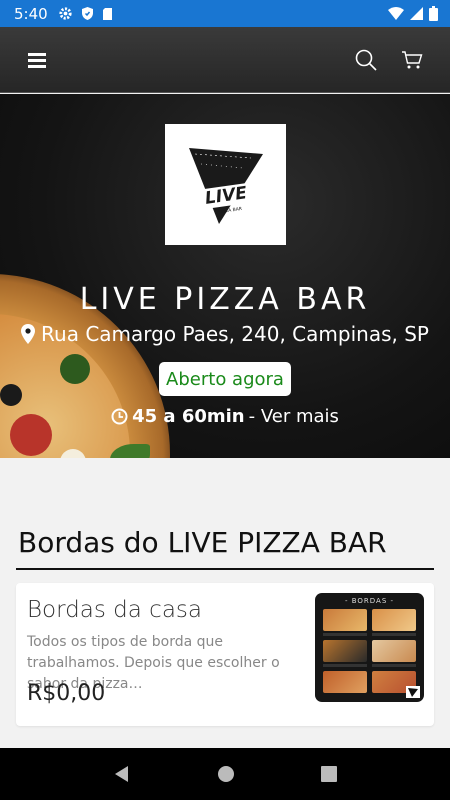  I want to click on app-bar, so click(225, 60).